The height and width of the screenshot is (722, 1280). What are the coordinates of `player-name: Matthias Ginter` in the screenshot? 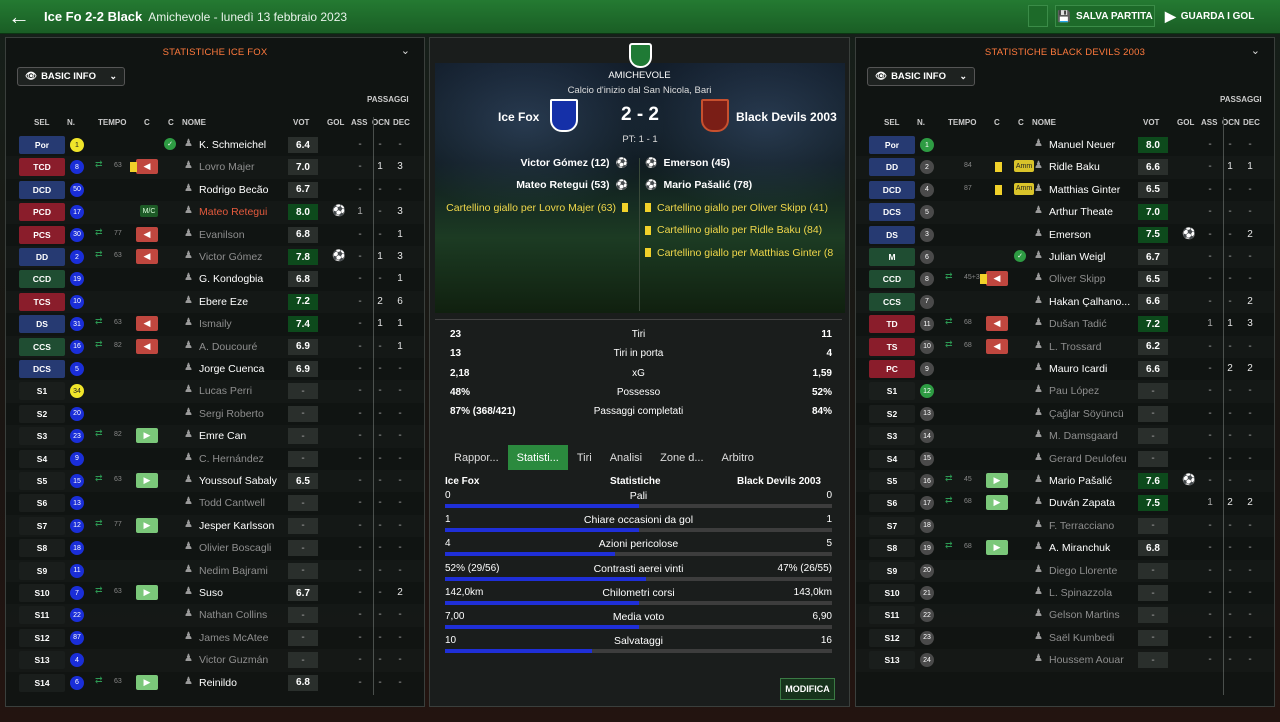 It's located at (1084, 190).